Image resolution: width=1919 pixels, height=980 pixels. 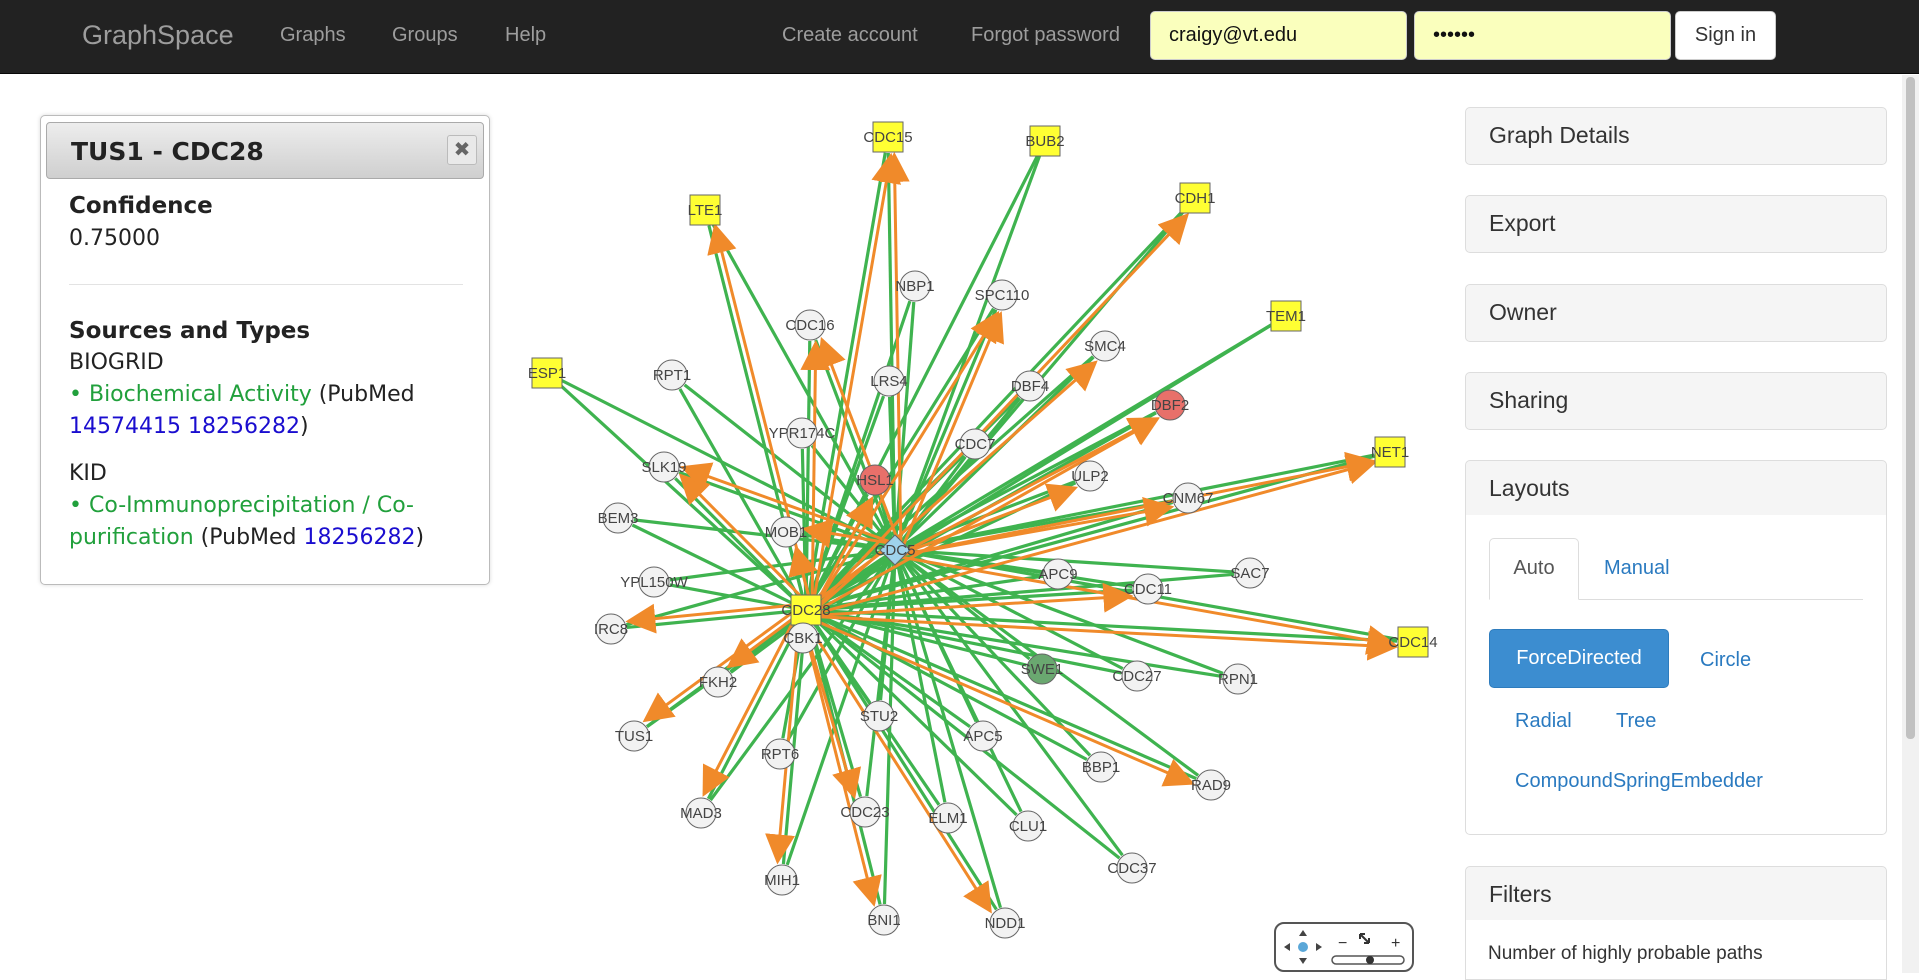 I want to click on source-kid-pubmed-line: purification (PubMed 18256282), so click(x=246, y=537).